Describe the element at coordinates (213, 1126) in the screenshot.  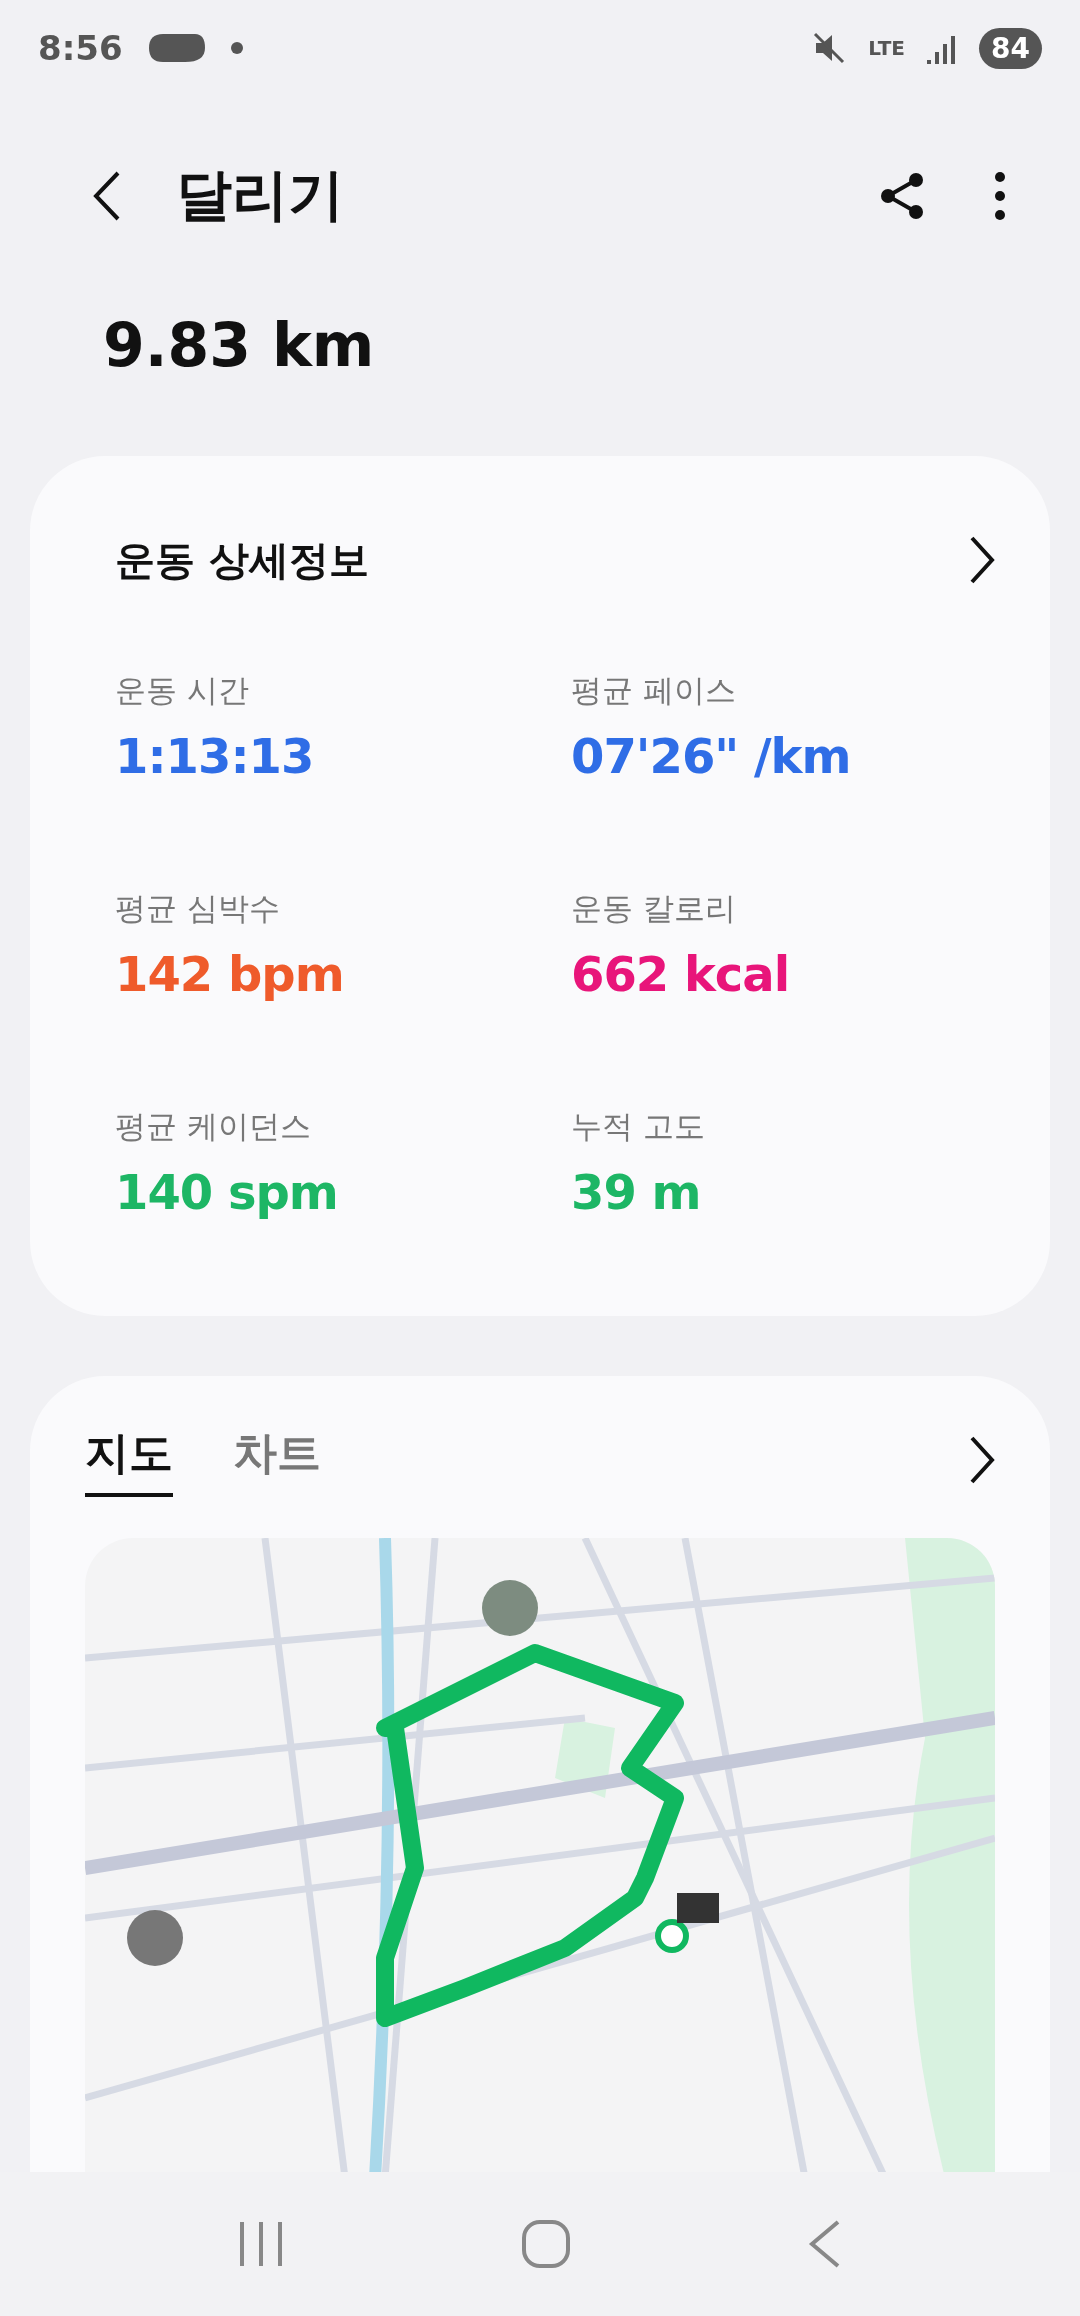
I see `stat-label: 평균 케이던스` at that location.